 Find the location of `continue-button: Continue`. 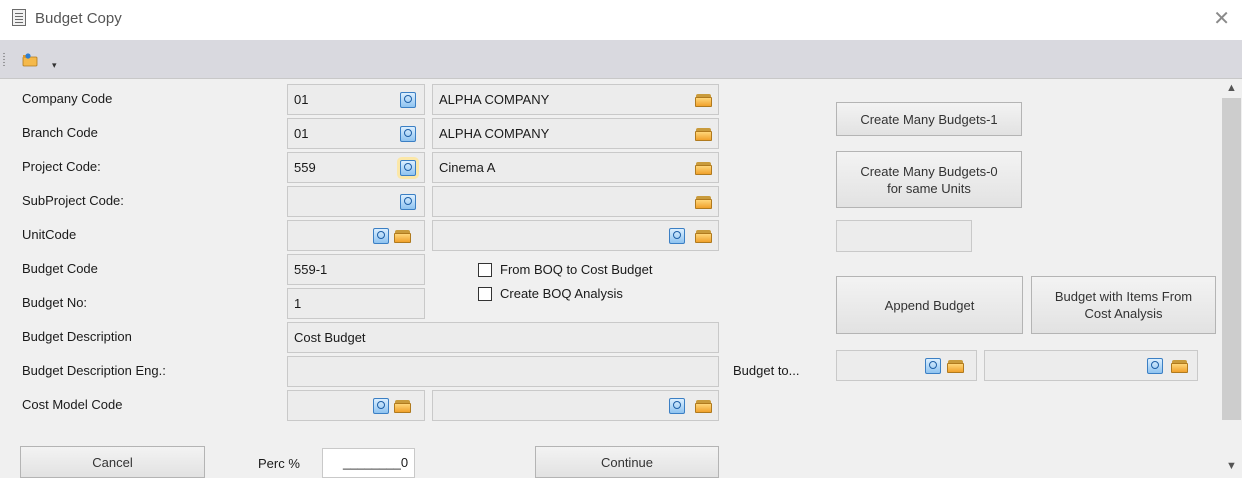

continue-button: Continue is located at coordinates (627, 462).